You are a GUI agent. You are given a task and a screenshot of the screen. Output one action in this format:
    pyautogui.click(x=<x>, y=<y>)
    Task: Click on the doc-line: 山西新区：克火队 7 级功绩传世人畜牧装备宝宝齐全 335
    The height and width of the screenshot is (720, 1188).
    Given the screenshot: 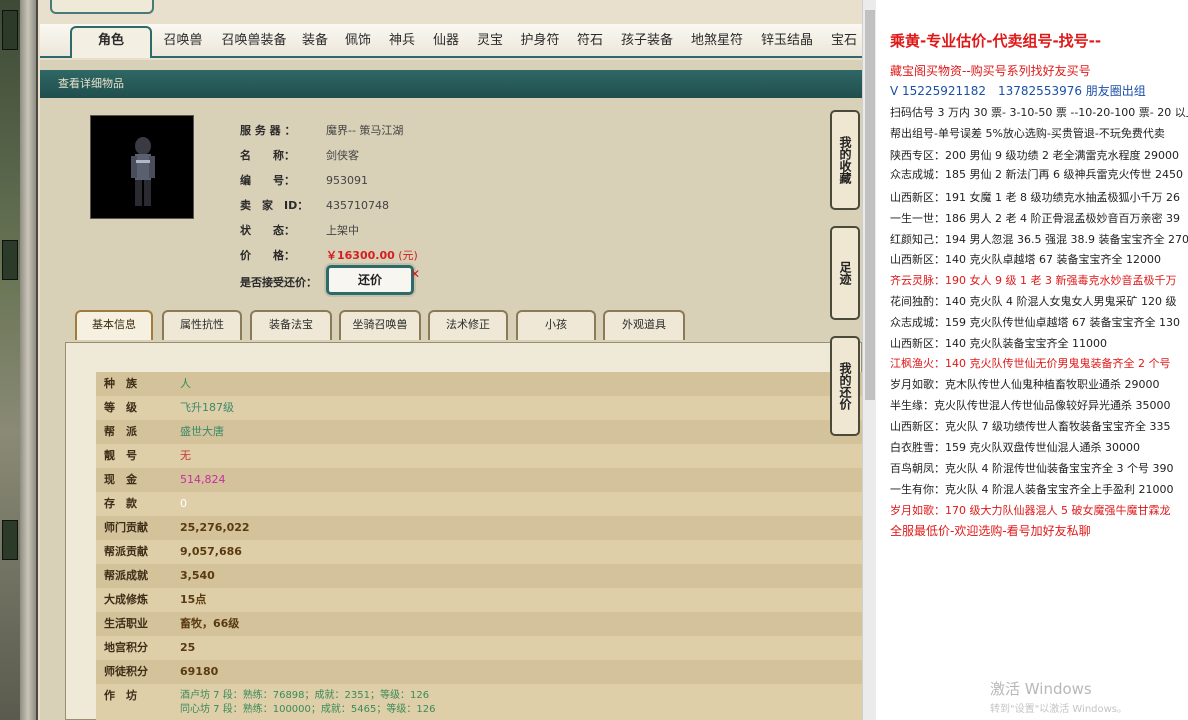 What is the action you would take?
    pyautogui.click(x=1030, y=426)
    